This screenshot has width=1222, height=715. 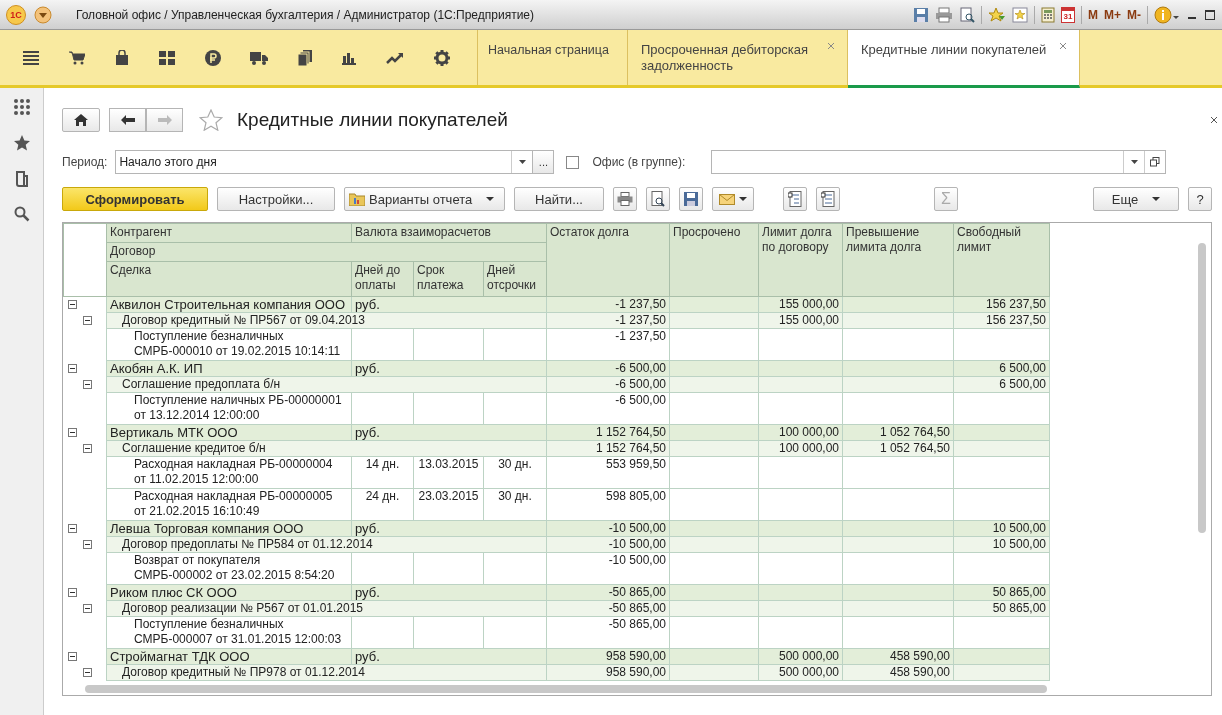 What do you see at coordinates (1136, 199) in the screenshot?
I see `more-button: Еще` at bounding box center [1136, 199].